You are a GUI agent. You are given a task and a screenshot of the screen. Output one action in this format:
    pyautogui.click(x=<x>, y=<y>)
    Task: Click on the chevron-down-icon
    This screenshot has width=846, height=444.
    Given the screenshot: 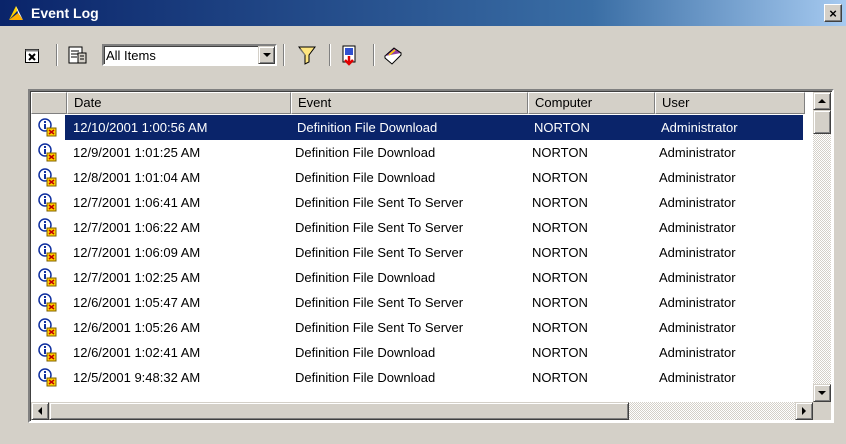 What is the action you would take?
    pyautogui.click(x=266, y=55)
    